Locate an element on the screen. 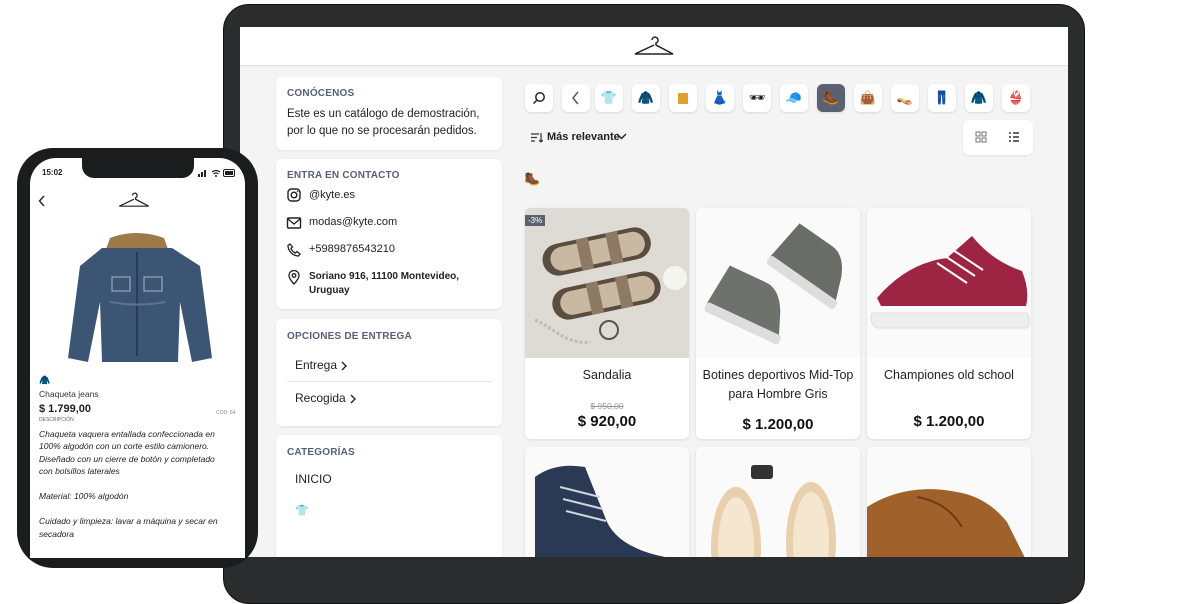 The height and width of the screenshot is (604, 1200). back-arrow-icon is located at coordinates (42, 201).